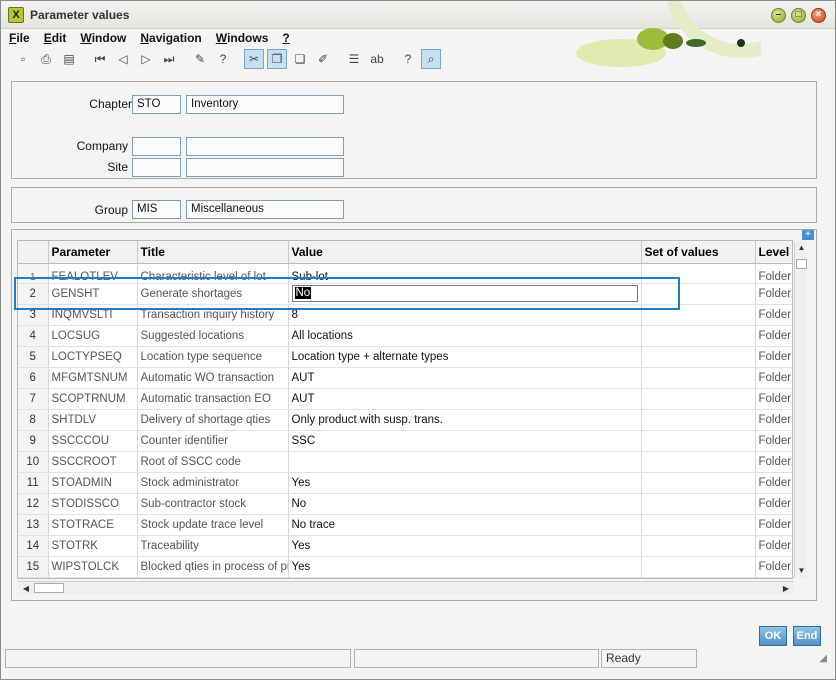 Image resolution: width=836 pixels, height=680 pixels. What do you see at coordinates (778, 15) in the screenshot?
I see `minimize-button: –` at bounding box center [778, 15].